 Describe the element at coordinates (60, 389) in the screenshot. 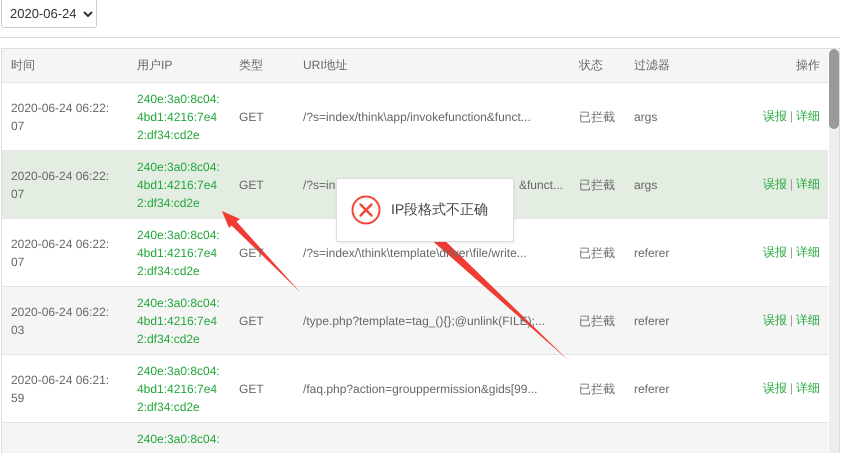

I see `time-cell-text: 2020-06-24 06:21:59` at that location.